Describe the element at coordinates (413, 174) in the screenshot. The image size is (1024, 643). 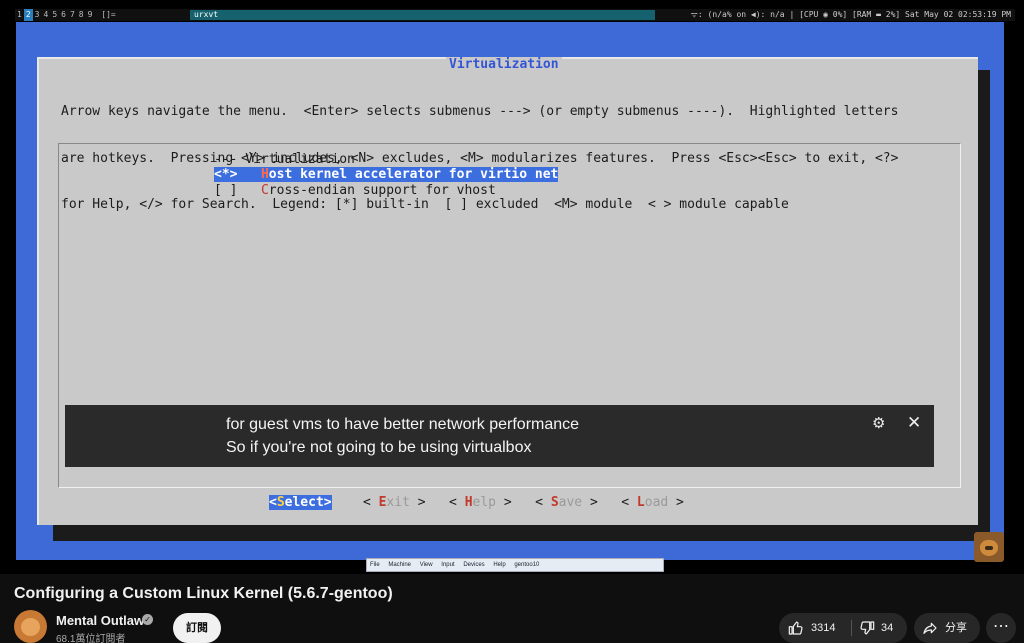
I see `menu-item-label: ost kernel accelerator for virtio net` at that location.